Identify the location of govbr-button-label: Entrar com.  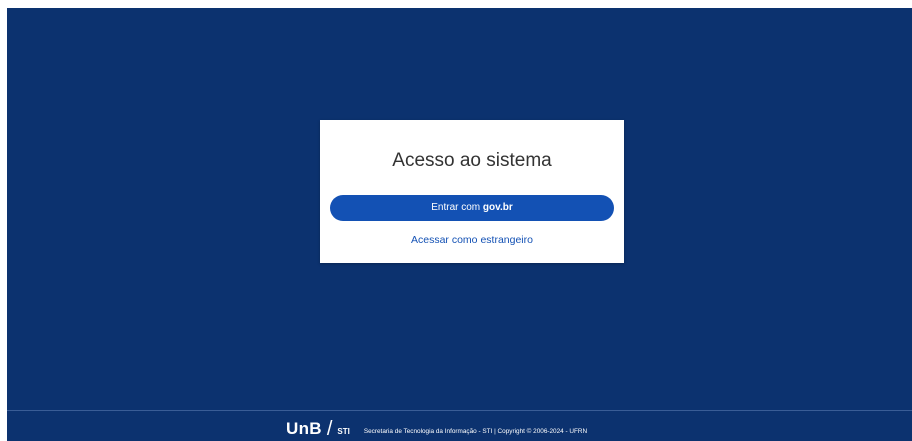
(457, 207).